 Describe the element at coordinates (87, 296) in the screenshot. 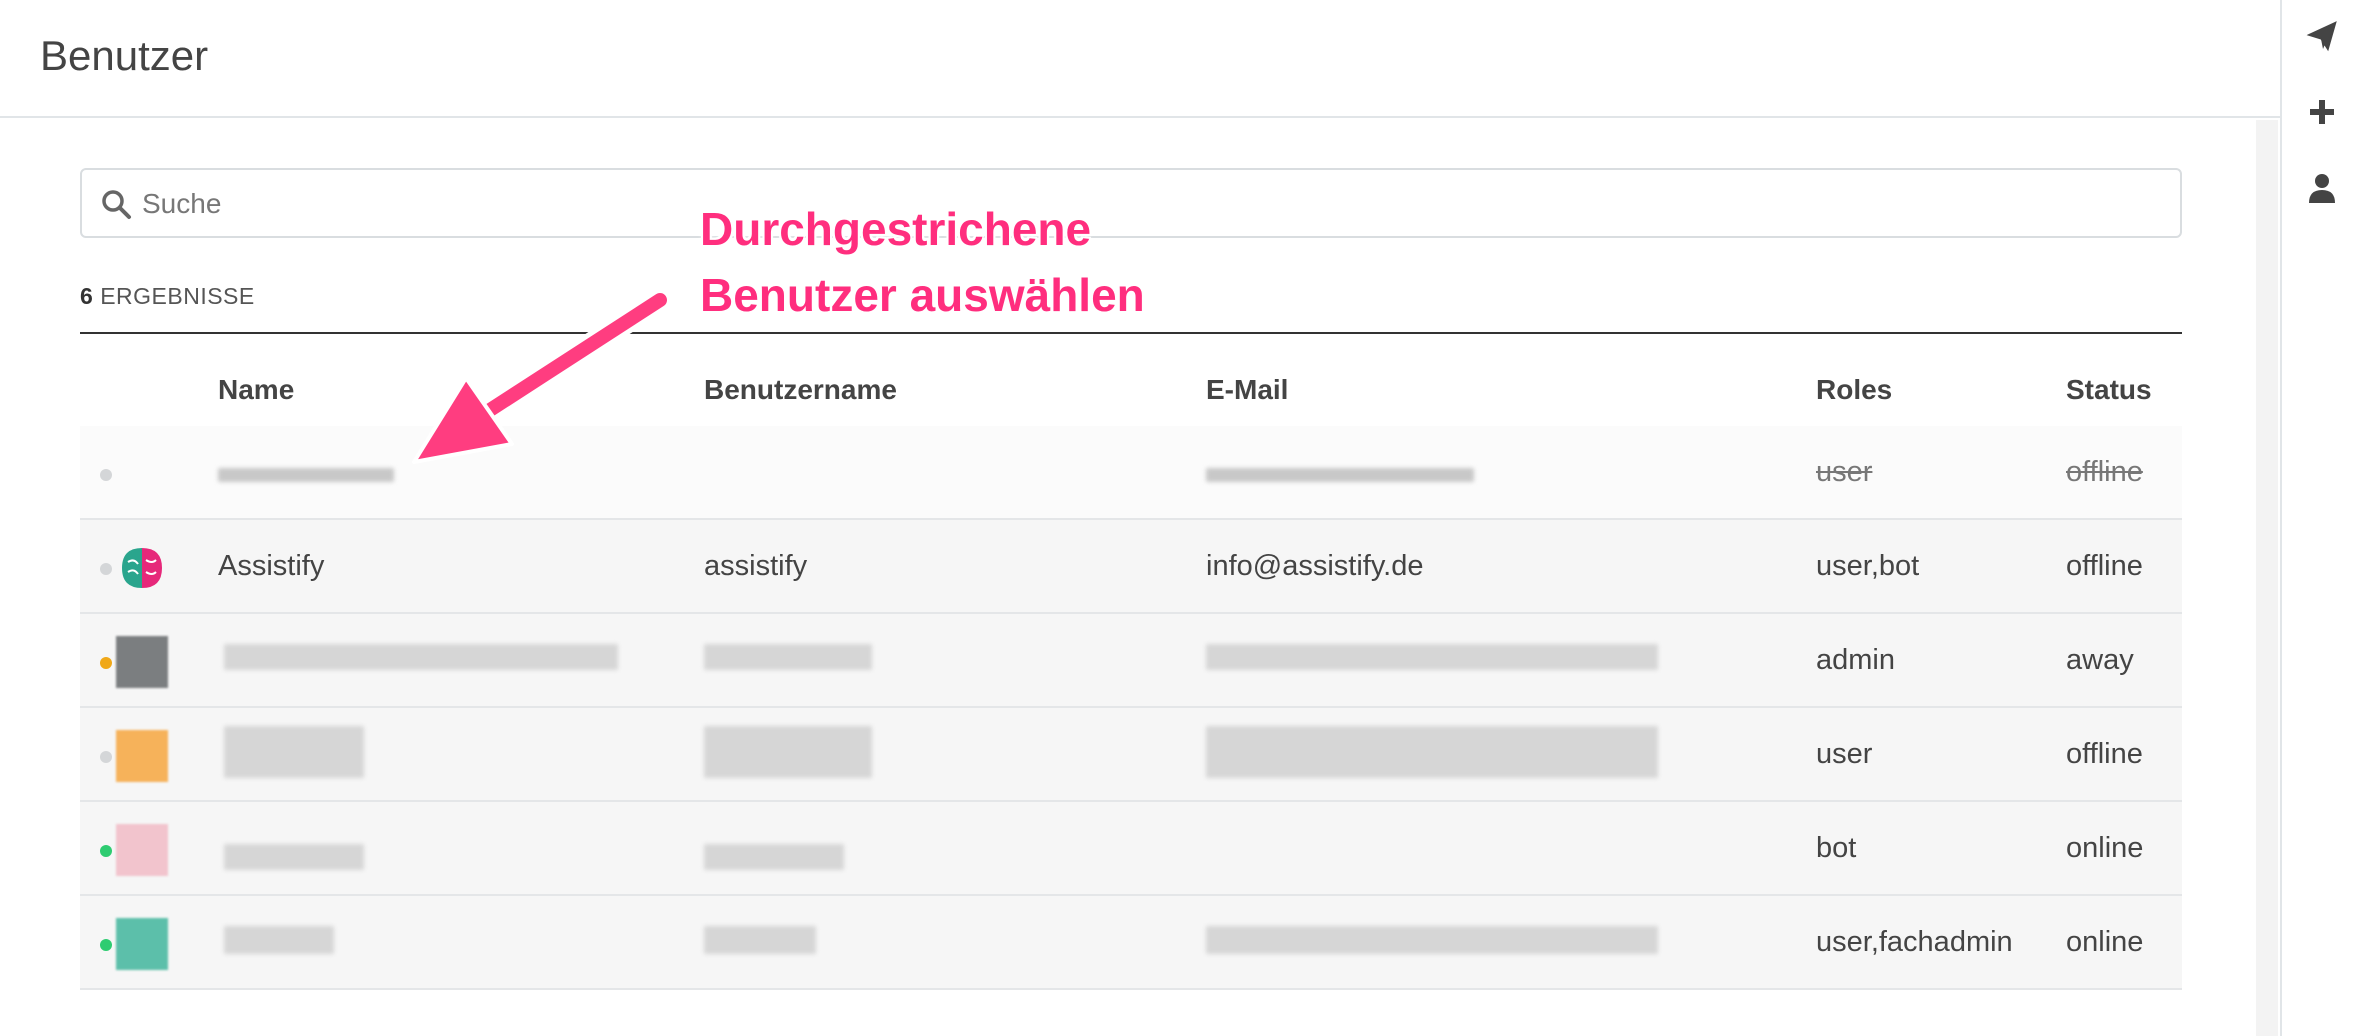

I see `results-number: 6` at that location.